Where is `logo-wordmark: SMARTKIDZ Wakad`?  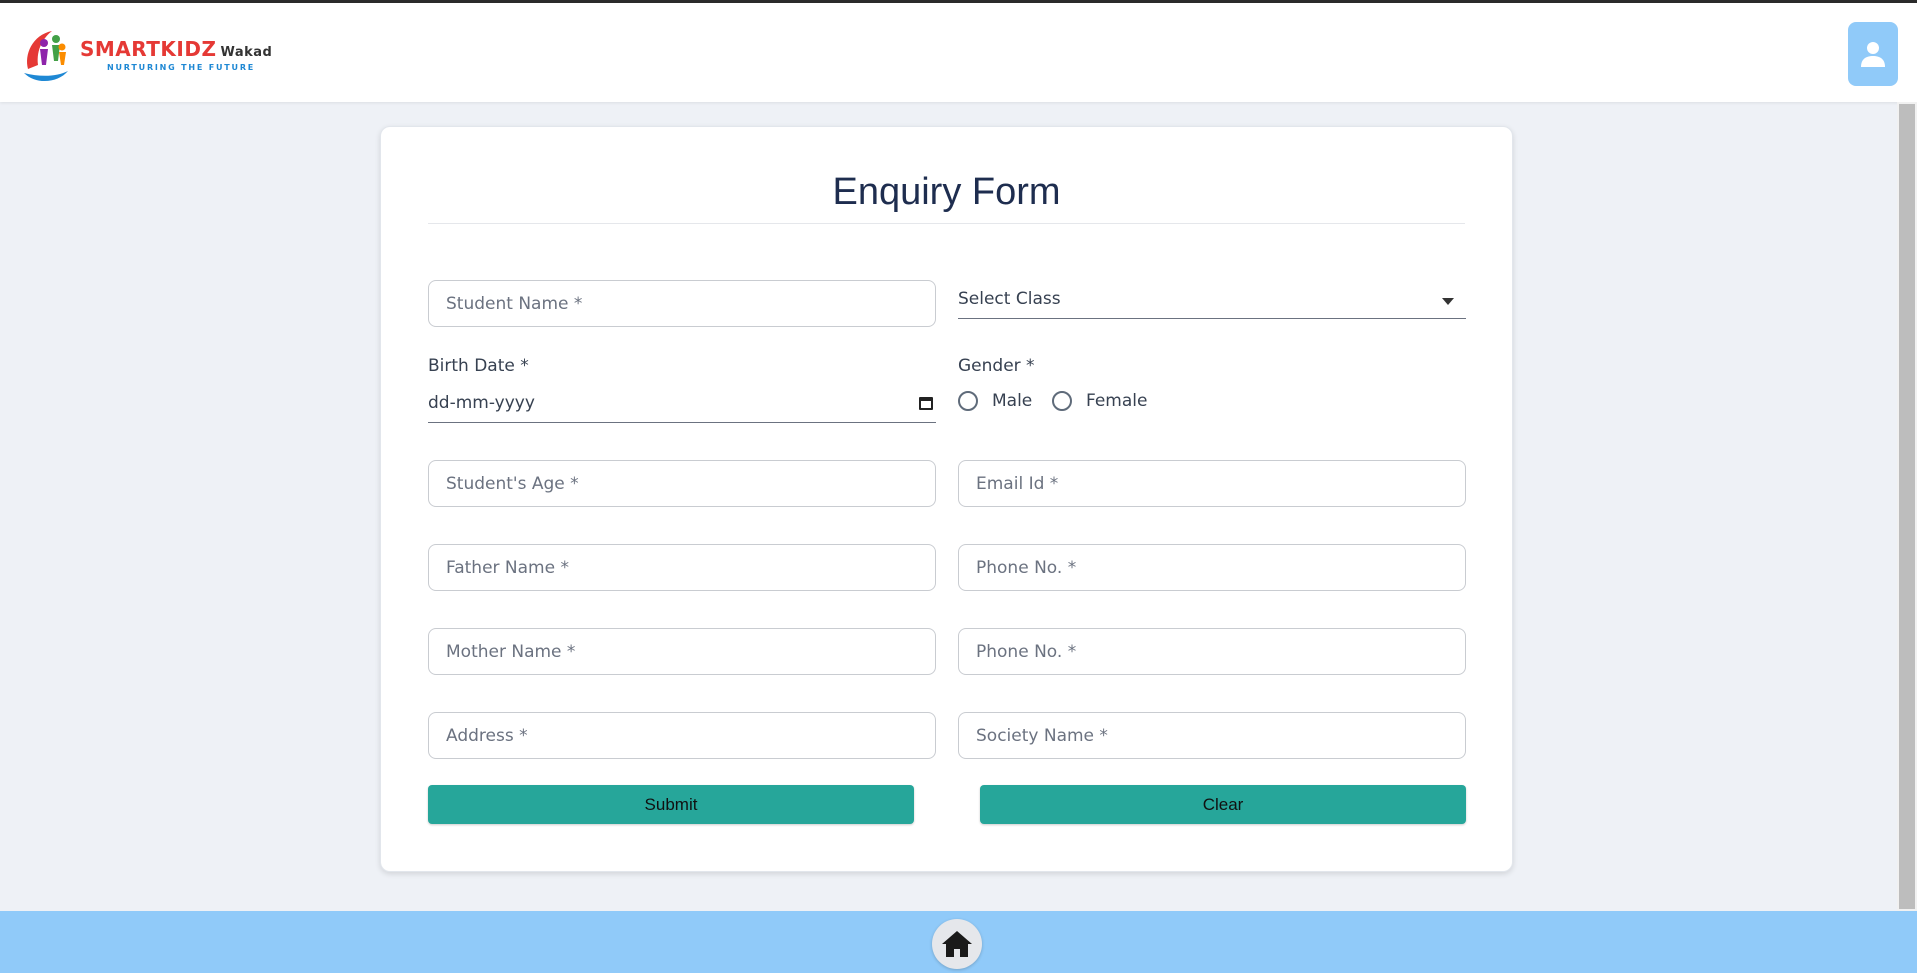 logo-wordmark: SMARTKIDZ Wakad is located at coordinates (176, 49).